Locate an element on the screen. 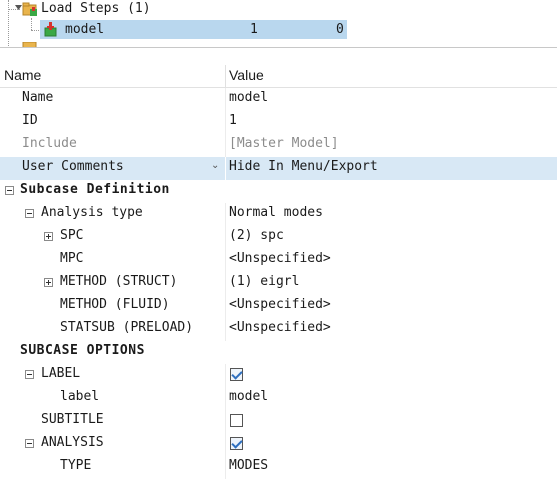 This screenshot has width=557, height=479. property-row-analysis-type: Analysis type Normal modes is located at coordinates (278, 214).